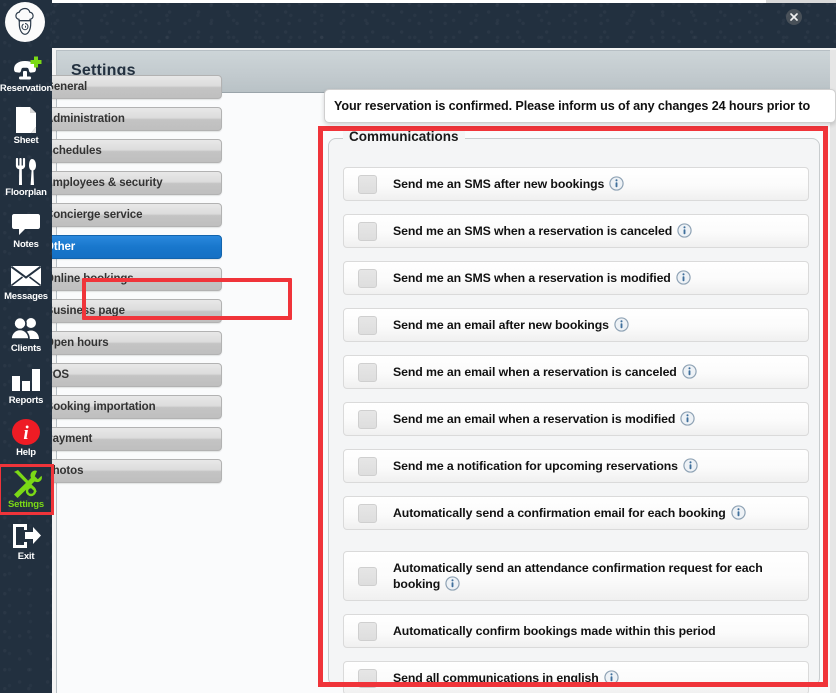 This screenshot has height=693, width=836. What do you see at coordinates (124, 87) in the screenshot?
I see `tab-general: General` at bounding box center [124, 87].